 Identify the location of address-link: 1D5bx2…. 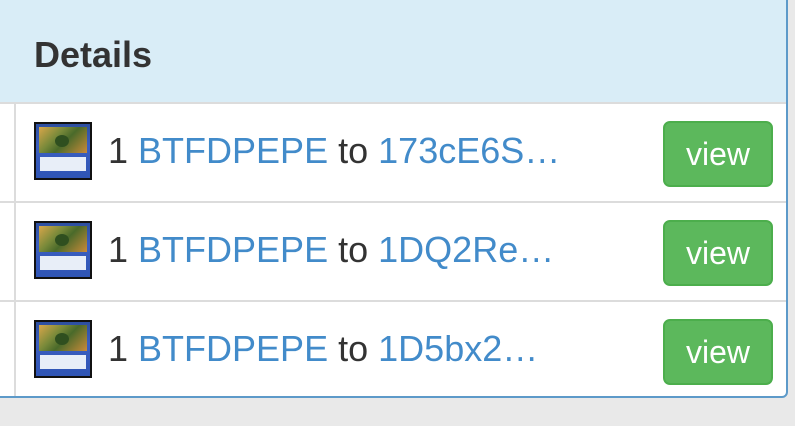
(458, 348).